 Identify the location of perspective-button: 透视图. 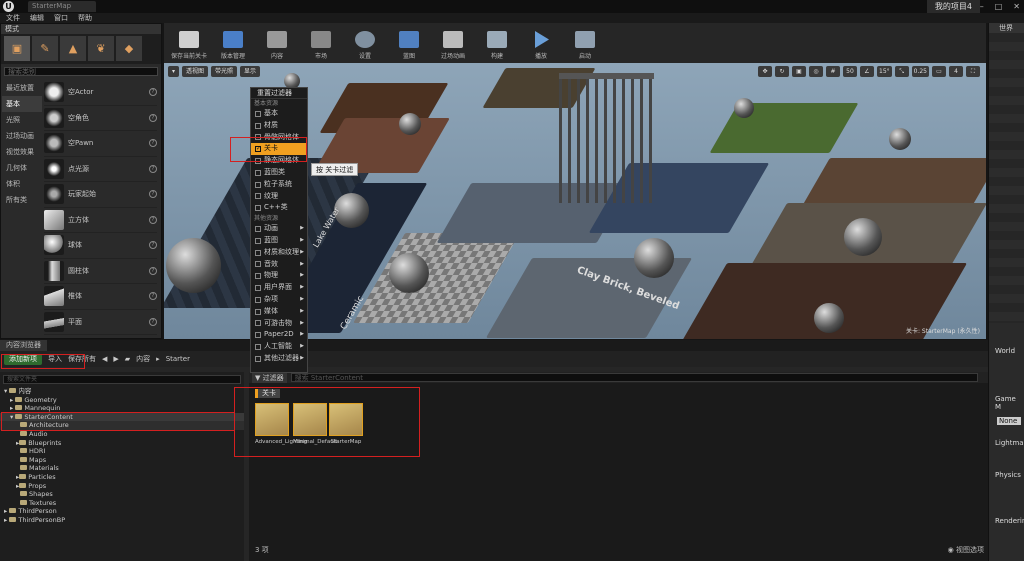
(195, 71).